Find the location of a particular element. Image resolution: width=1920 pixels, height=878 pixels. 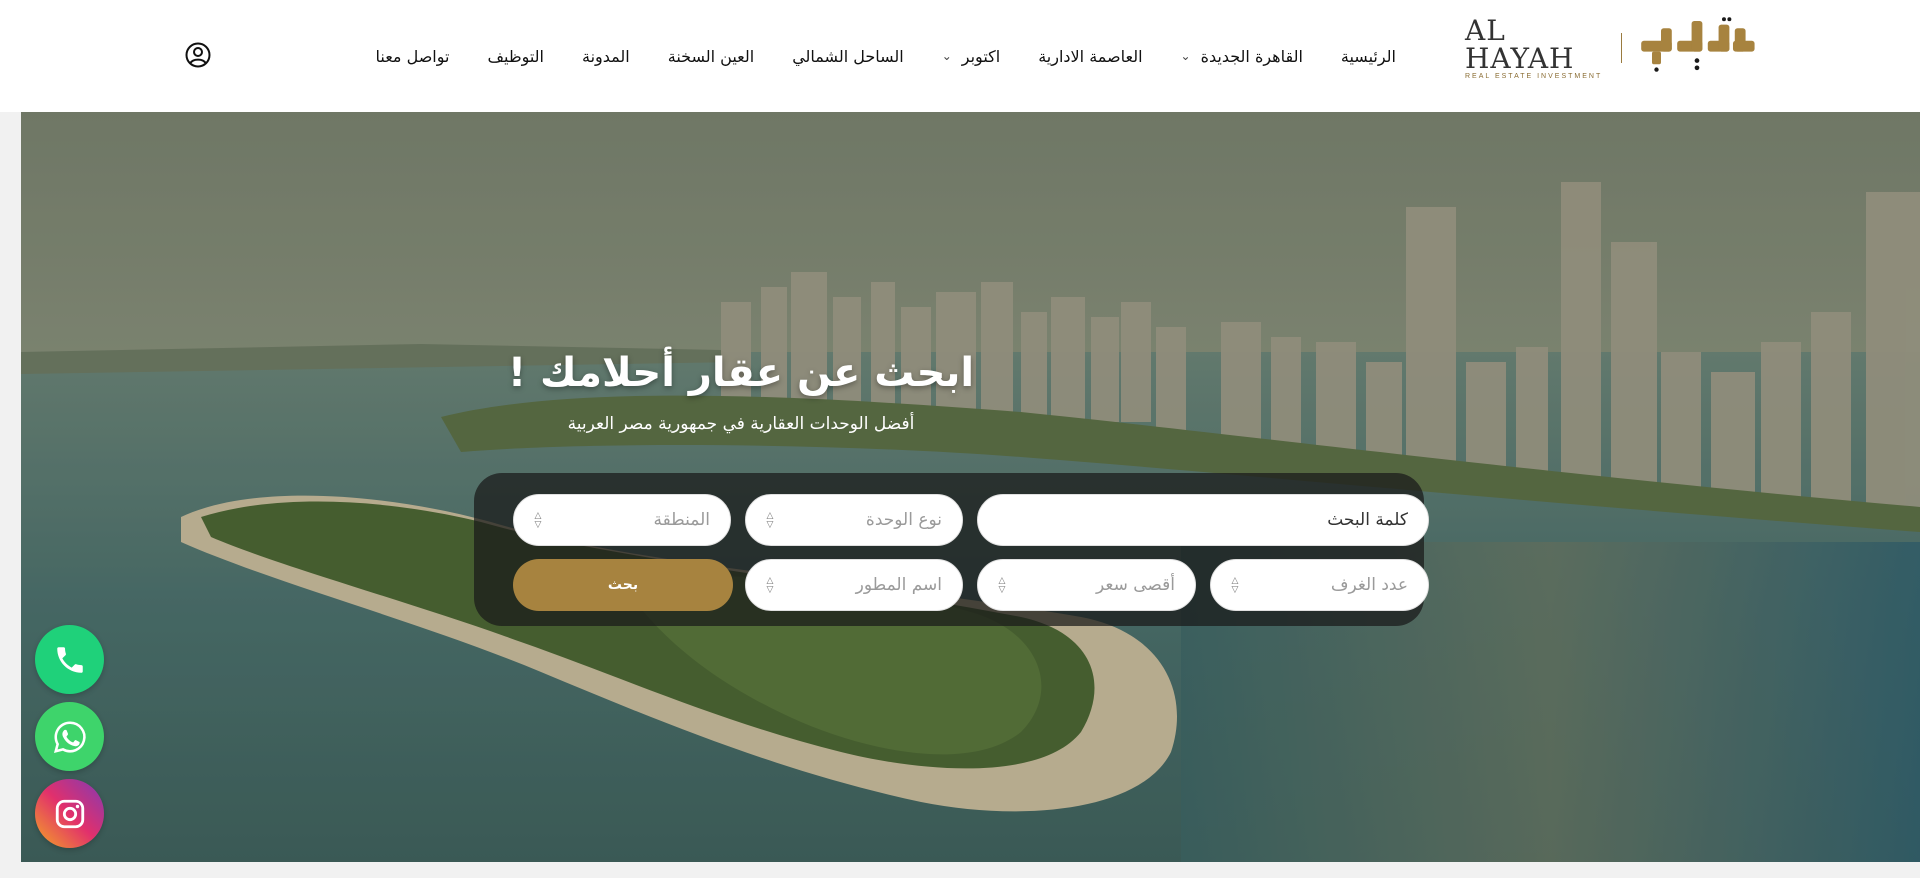

nav-item-label: الرئيسية is located at coordinates (1368, 56).